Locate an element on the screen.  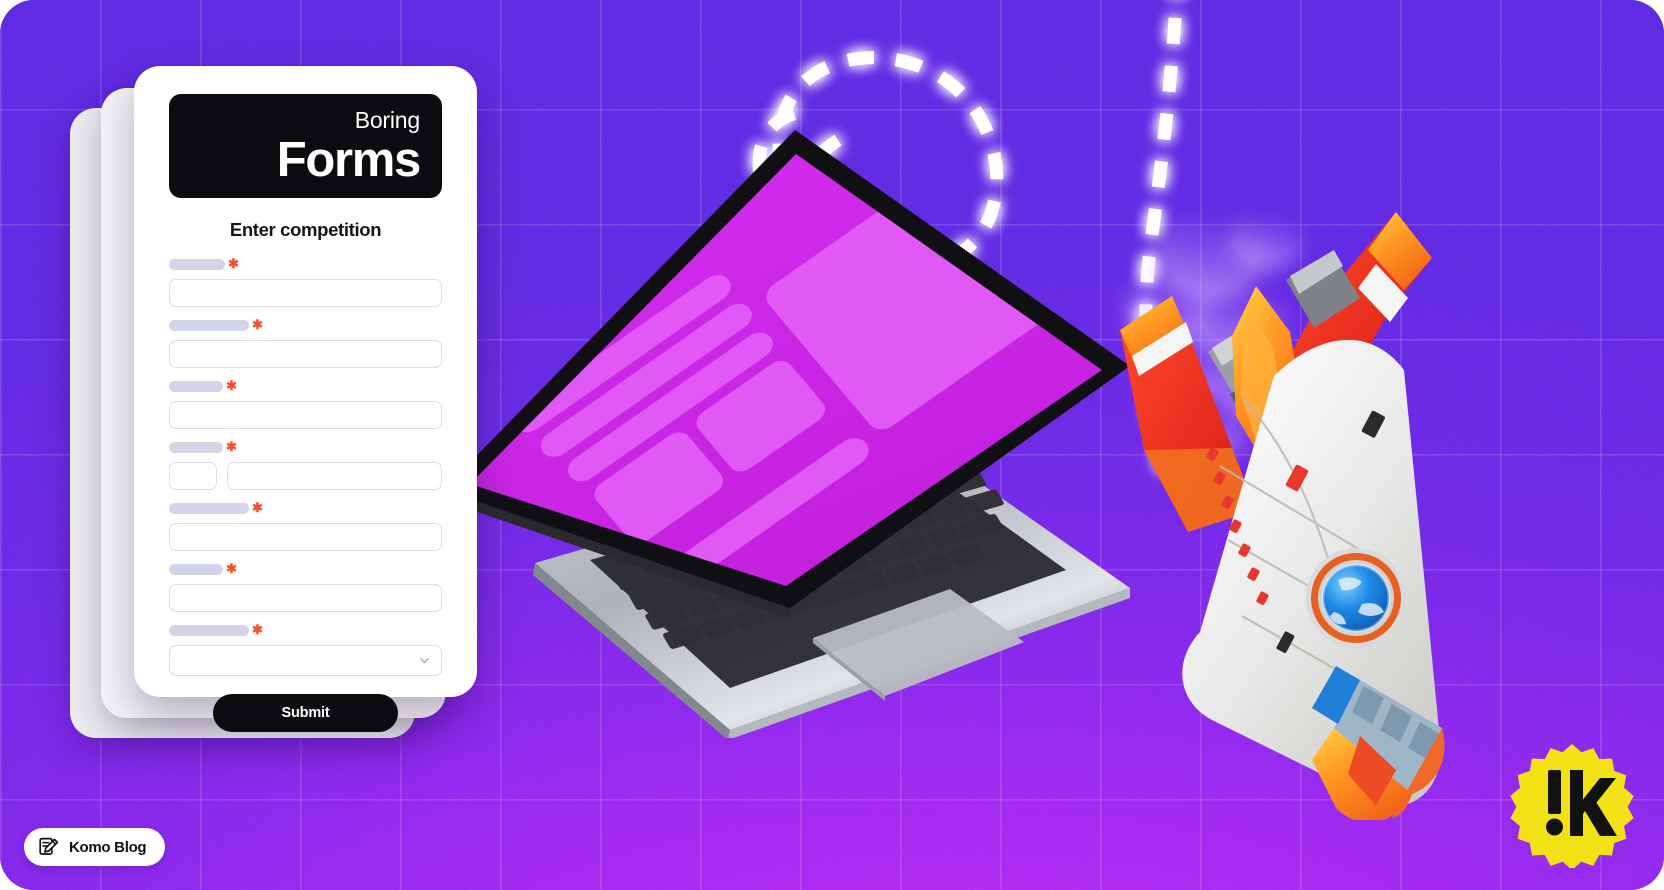
brand-header: Boring Forms is located at coordinates (305, 146).